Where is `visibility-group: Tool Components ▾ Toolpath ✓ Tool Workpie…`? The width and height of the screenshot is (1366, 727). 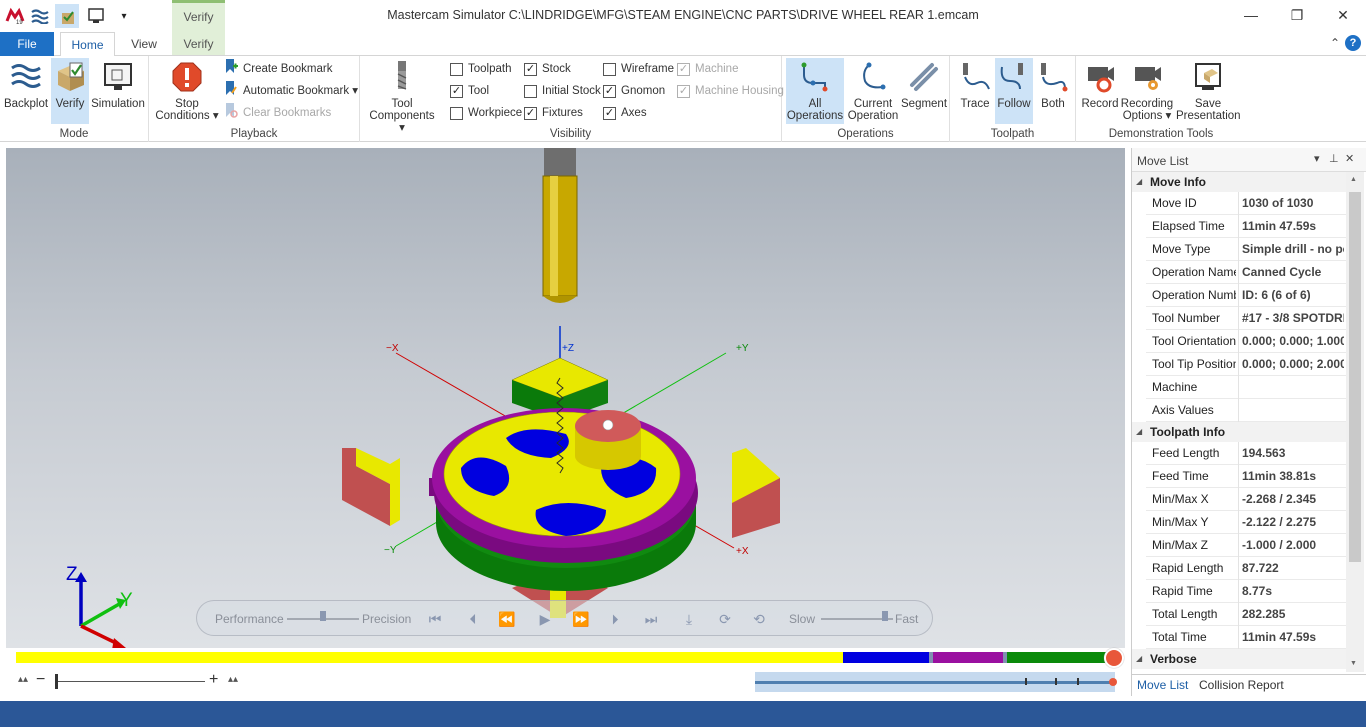 visibility-group: Tool Components ▾ Toolpath ✓ Tool Workpie… is located at coordinates (572, 99).